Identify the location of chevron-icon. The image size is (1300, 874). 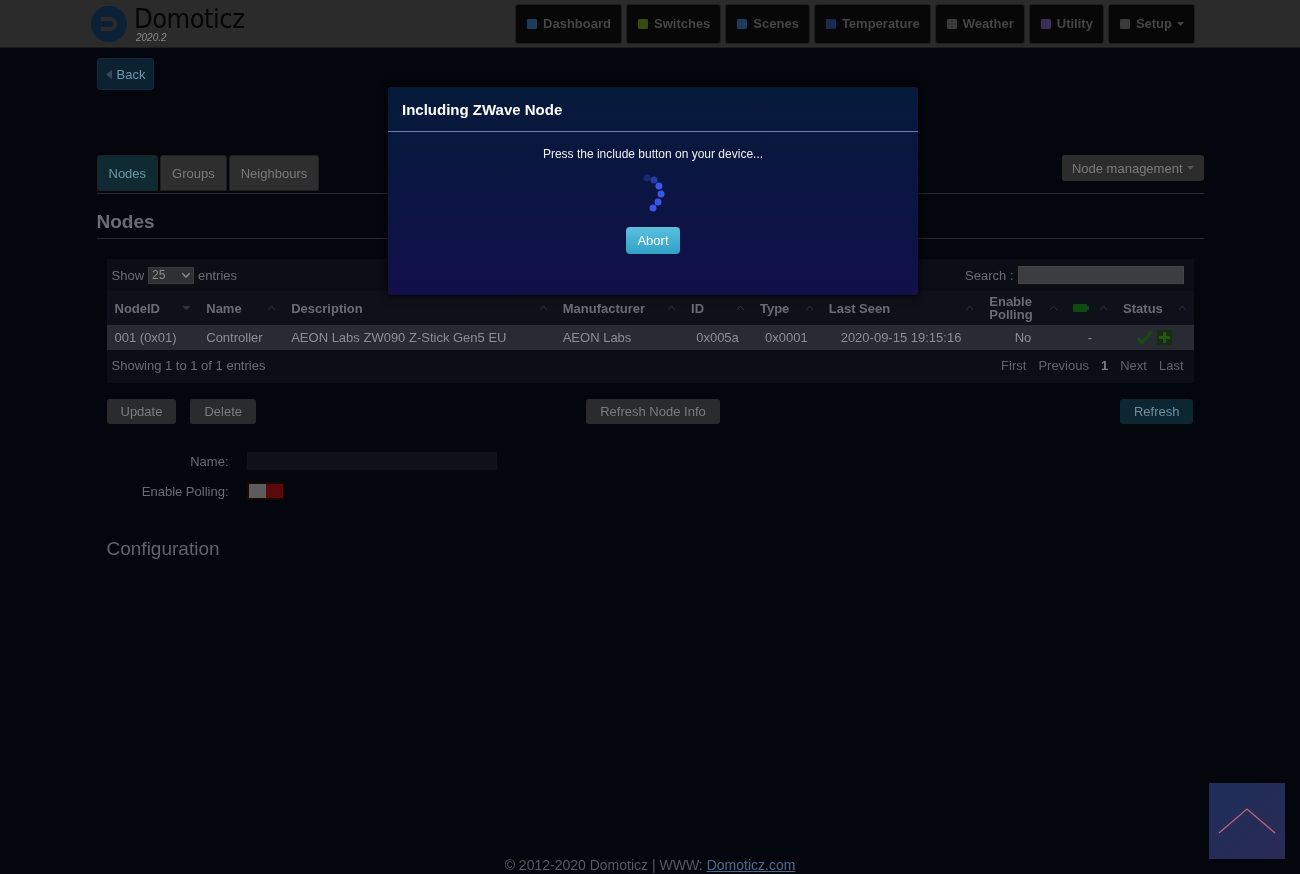
(186, 275).